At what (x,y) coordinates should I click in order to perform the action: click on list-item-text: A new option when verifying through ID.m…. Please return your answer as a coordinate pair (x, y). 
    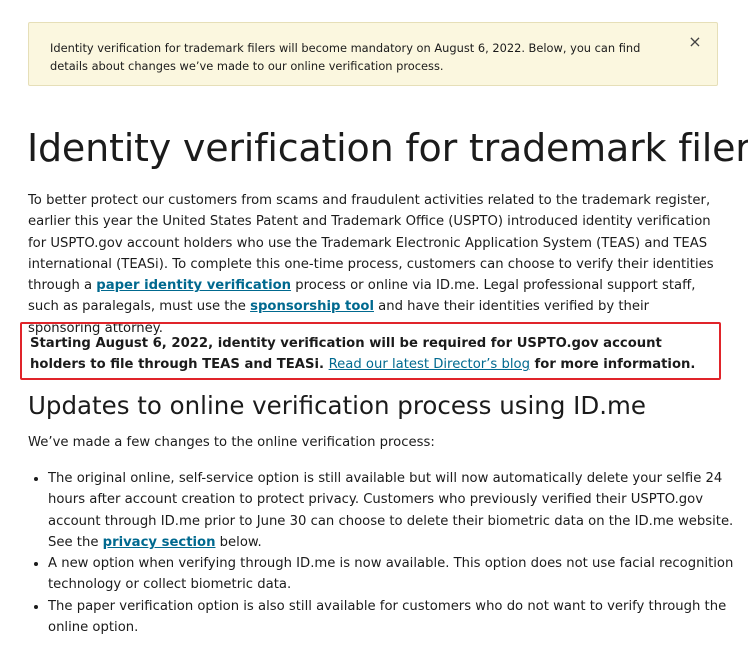
    Looking at the image, I should click on (391, 574).